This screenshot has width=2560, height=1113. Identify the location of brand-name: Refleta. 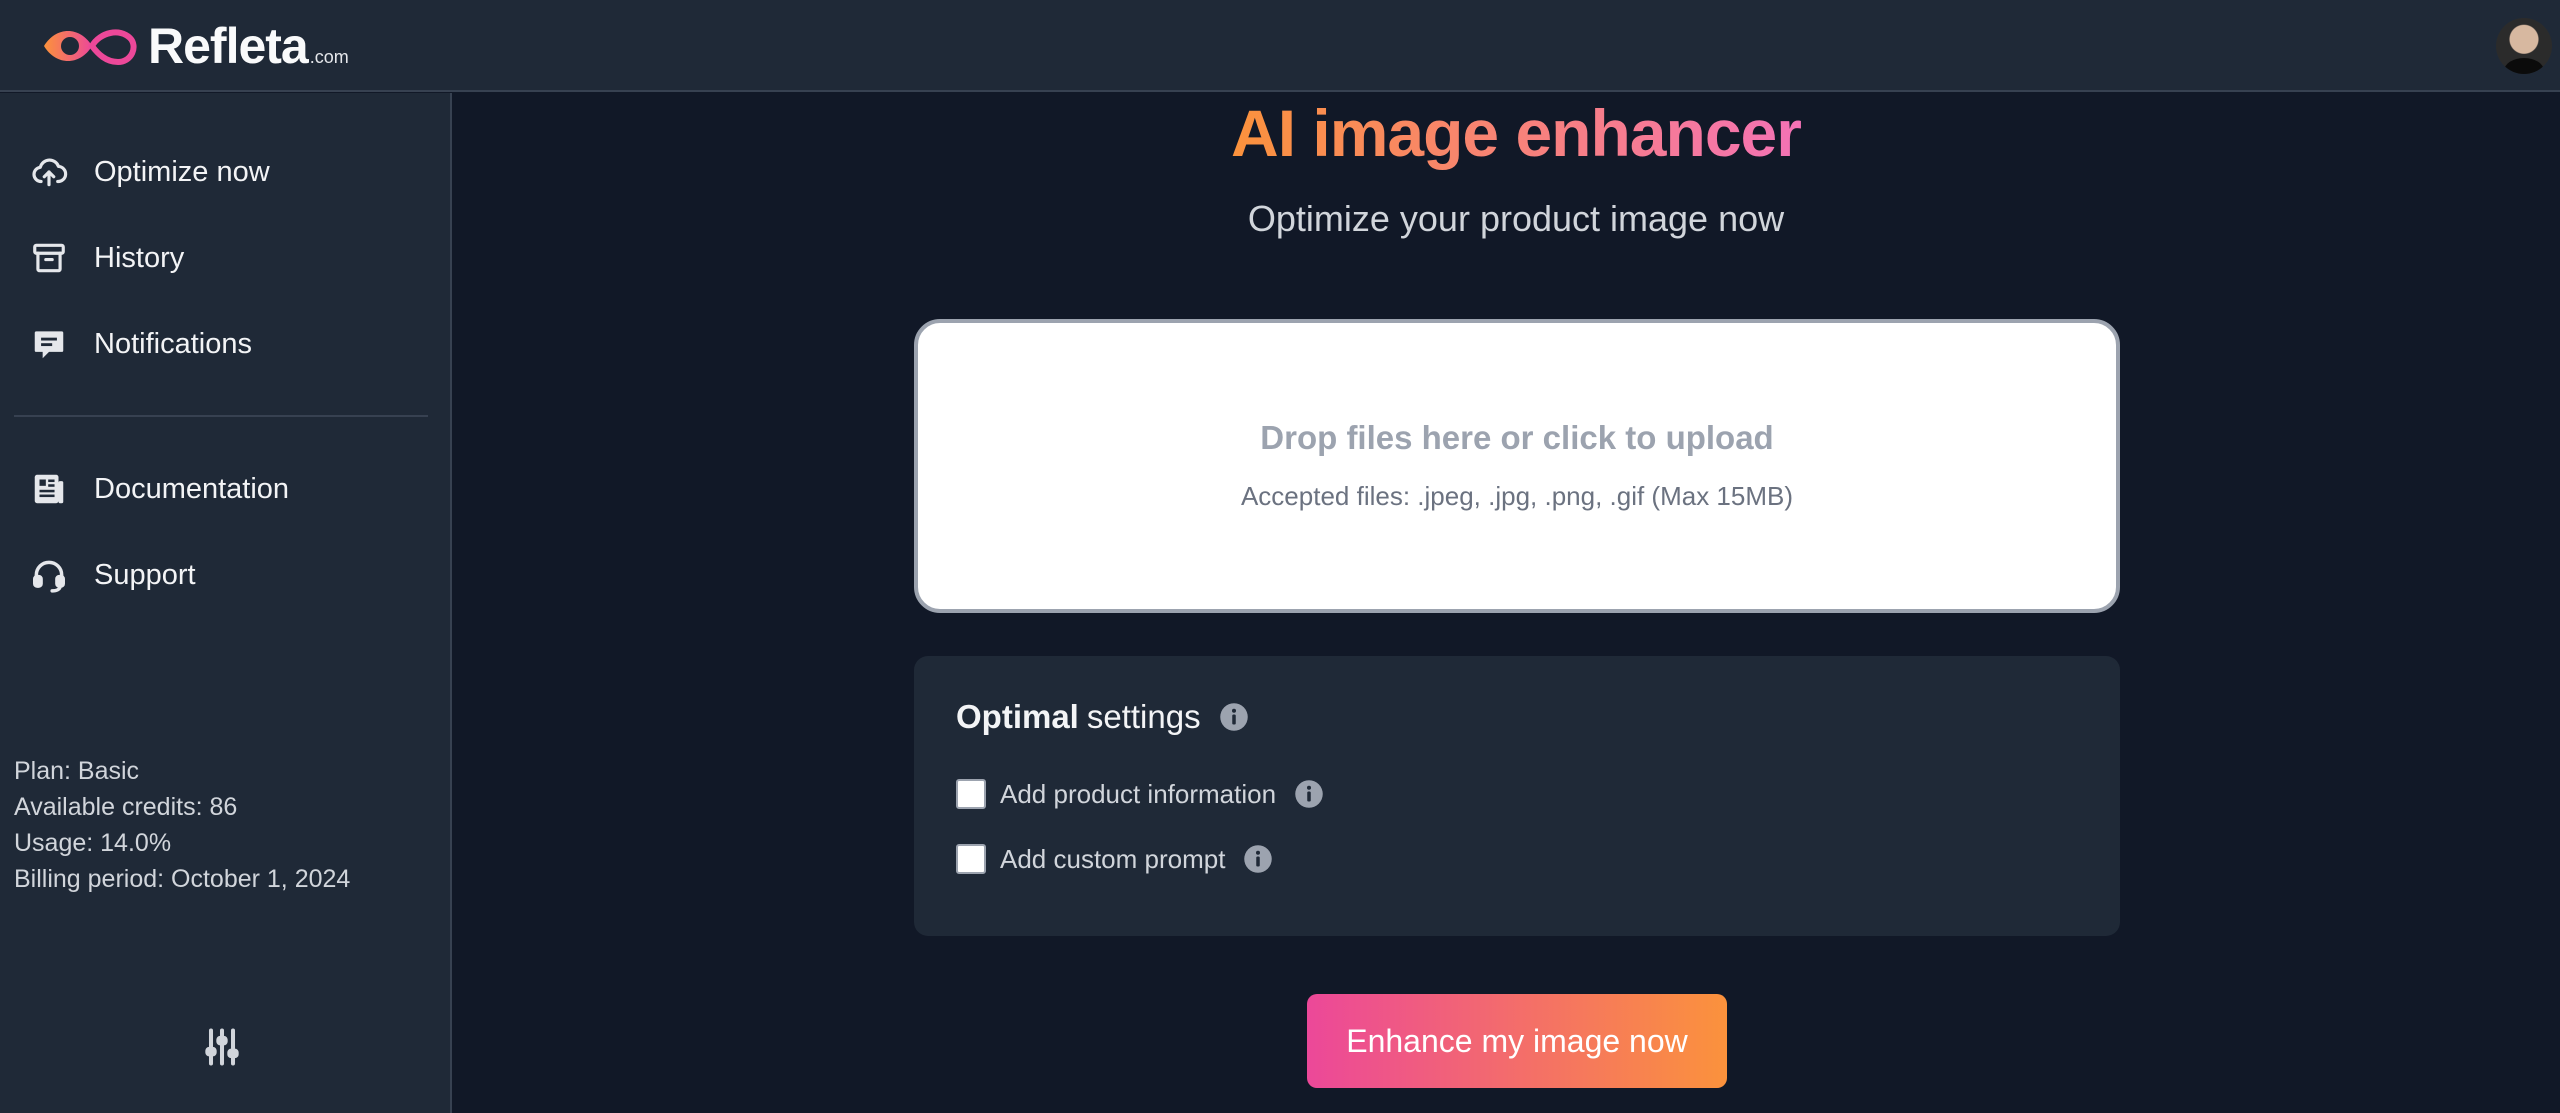
(228, 46).